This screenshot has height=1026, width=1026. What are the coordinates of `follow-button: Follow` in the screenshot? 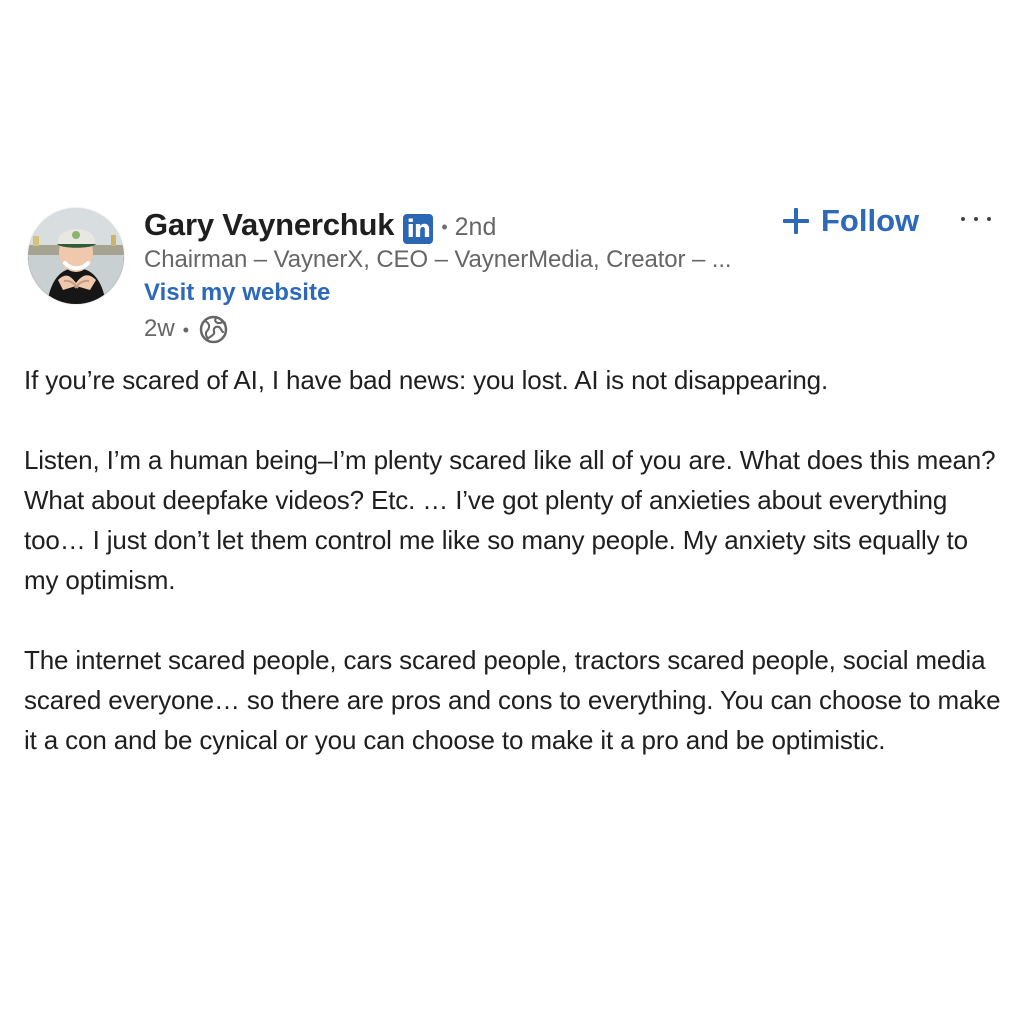 It's located at (853, 221).